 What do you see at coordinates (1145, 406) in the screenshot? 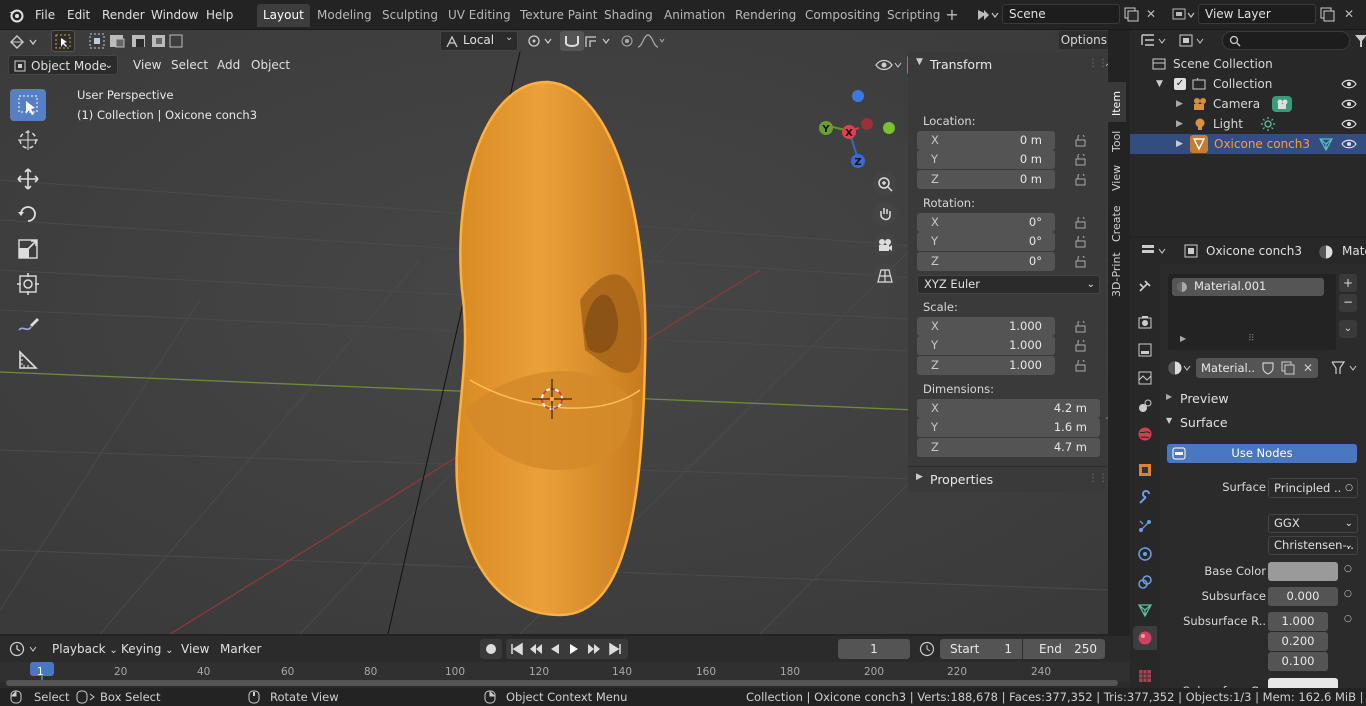
I see `scene-tab-icon` at bounding box center [1145, 406].